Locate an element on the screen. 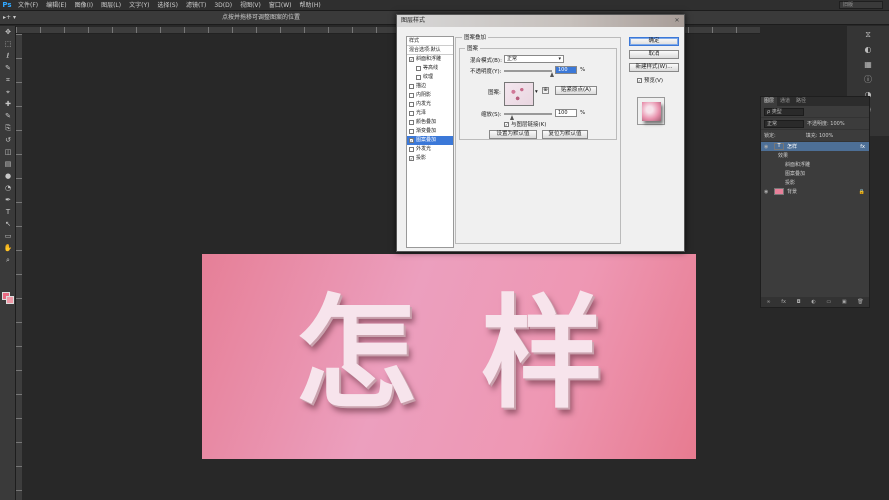  brush-tool-icon: ✎ is located at coordinates (8, 116).